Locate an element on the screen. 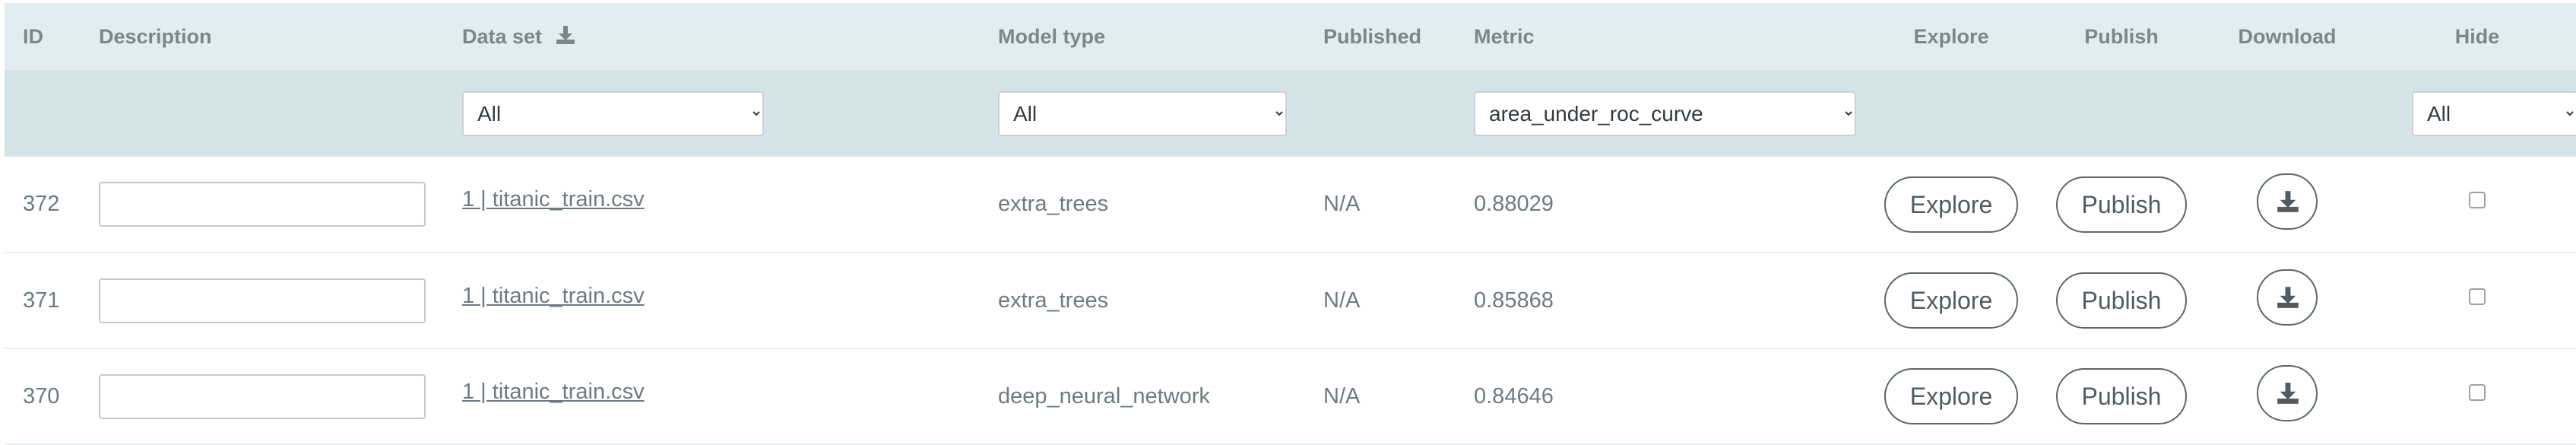  col-header-description: Description is located at coordinates (262, 36).